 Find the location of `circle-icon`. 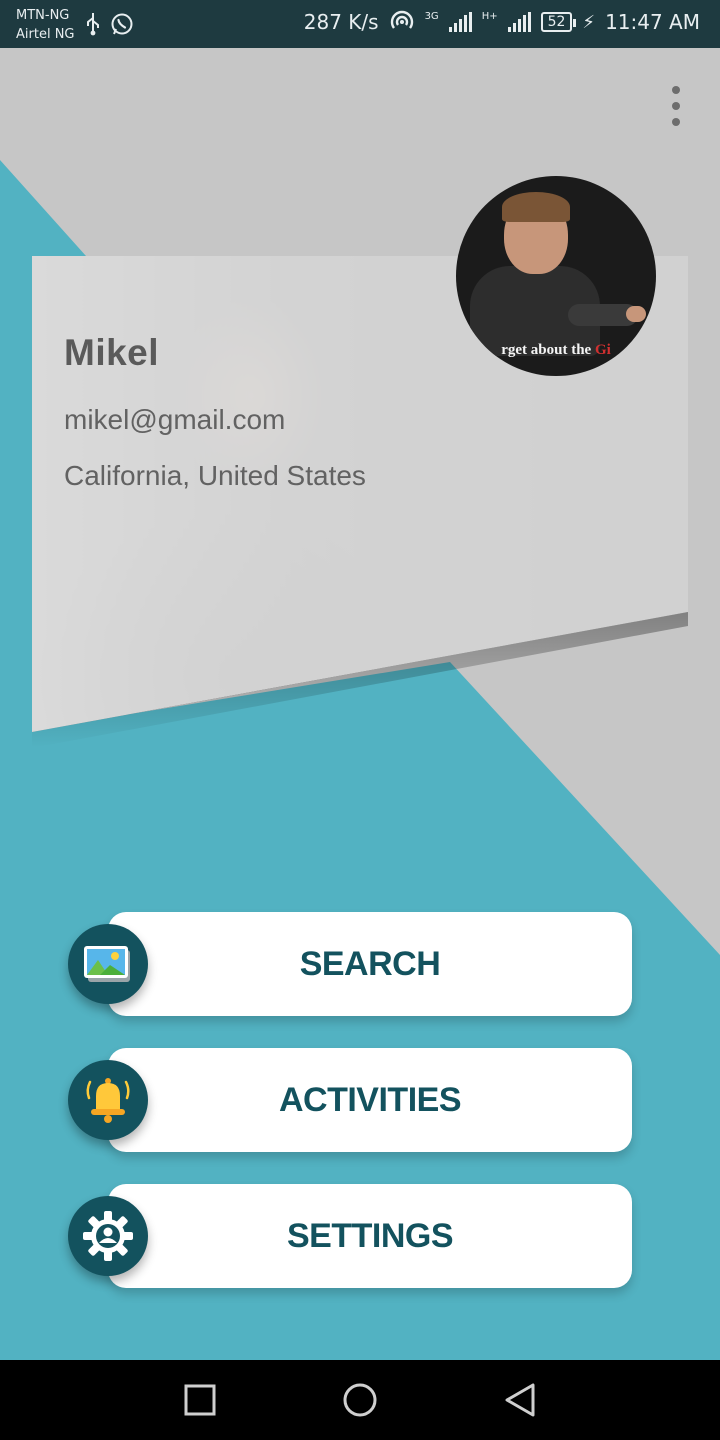

circle-icon is located at coordinates (360, 1400).